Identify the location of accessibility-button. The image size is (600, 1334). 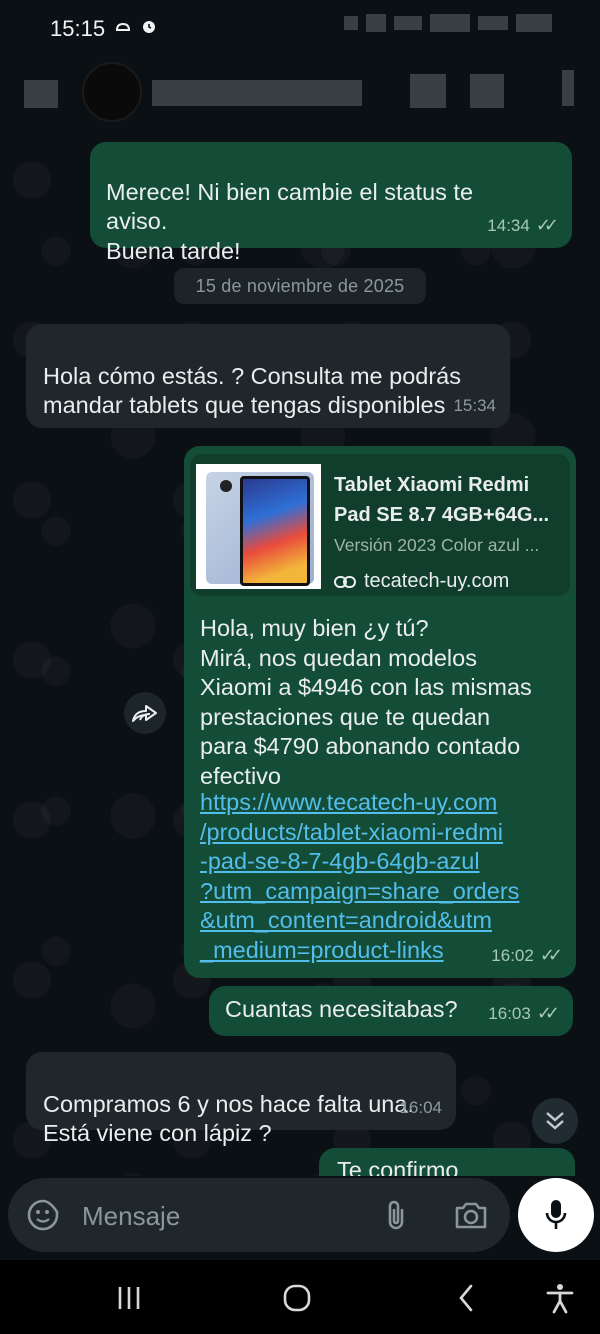
(560, 1298).